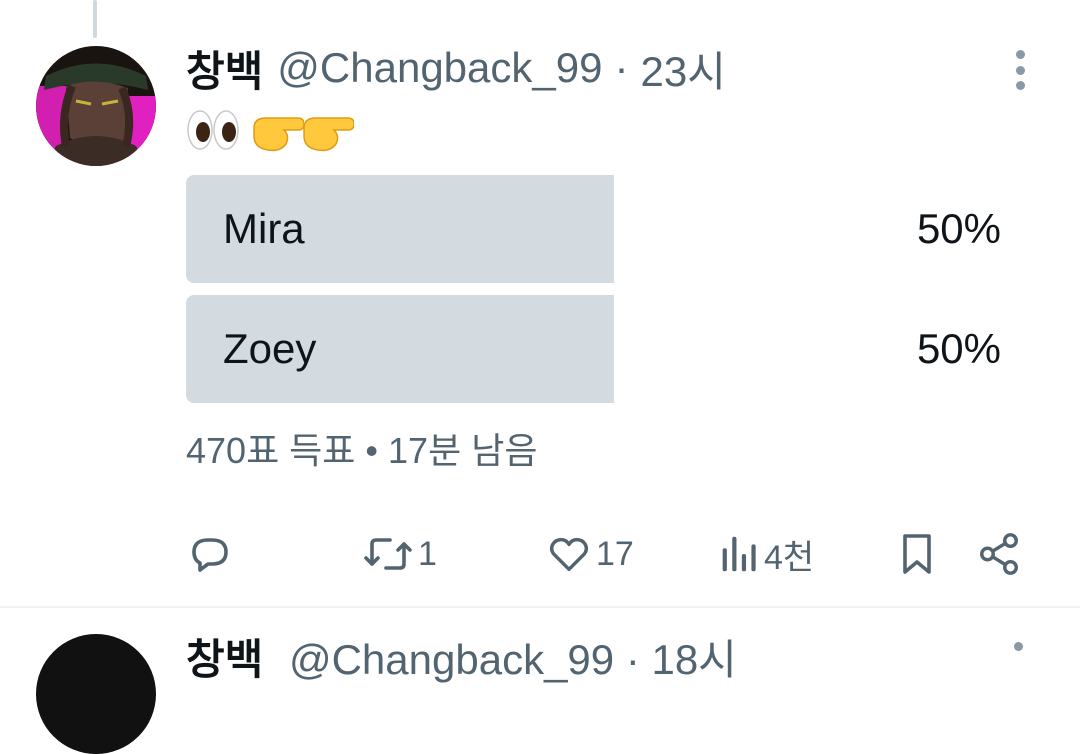  Describe the element at coordinates (270, 348) in the screenshot. I see `poll-option-2-label: Zoey` at that location.